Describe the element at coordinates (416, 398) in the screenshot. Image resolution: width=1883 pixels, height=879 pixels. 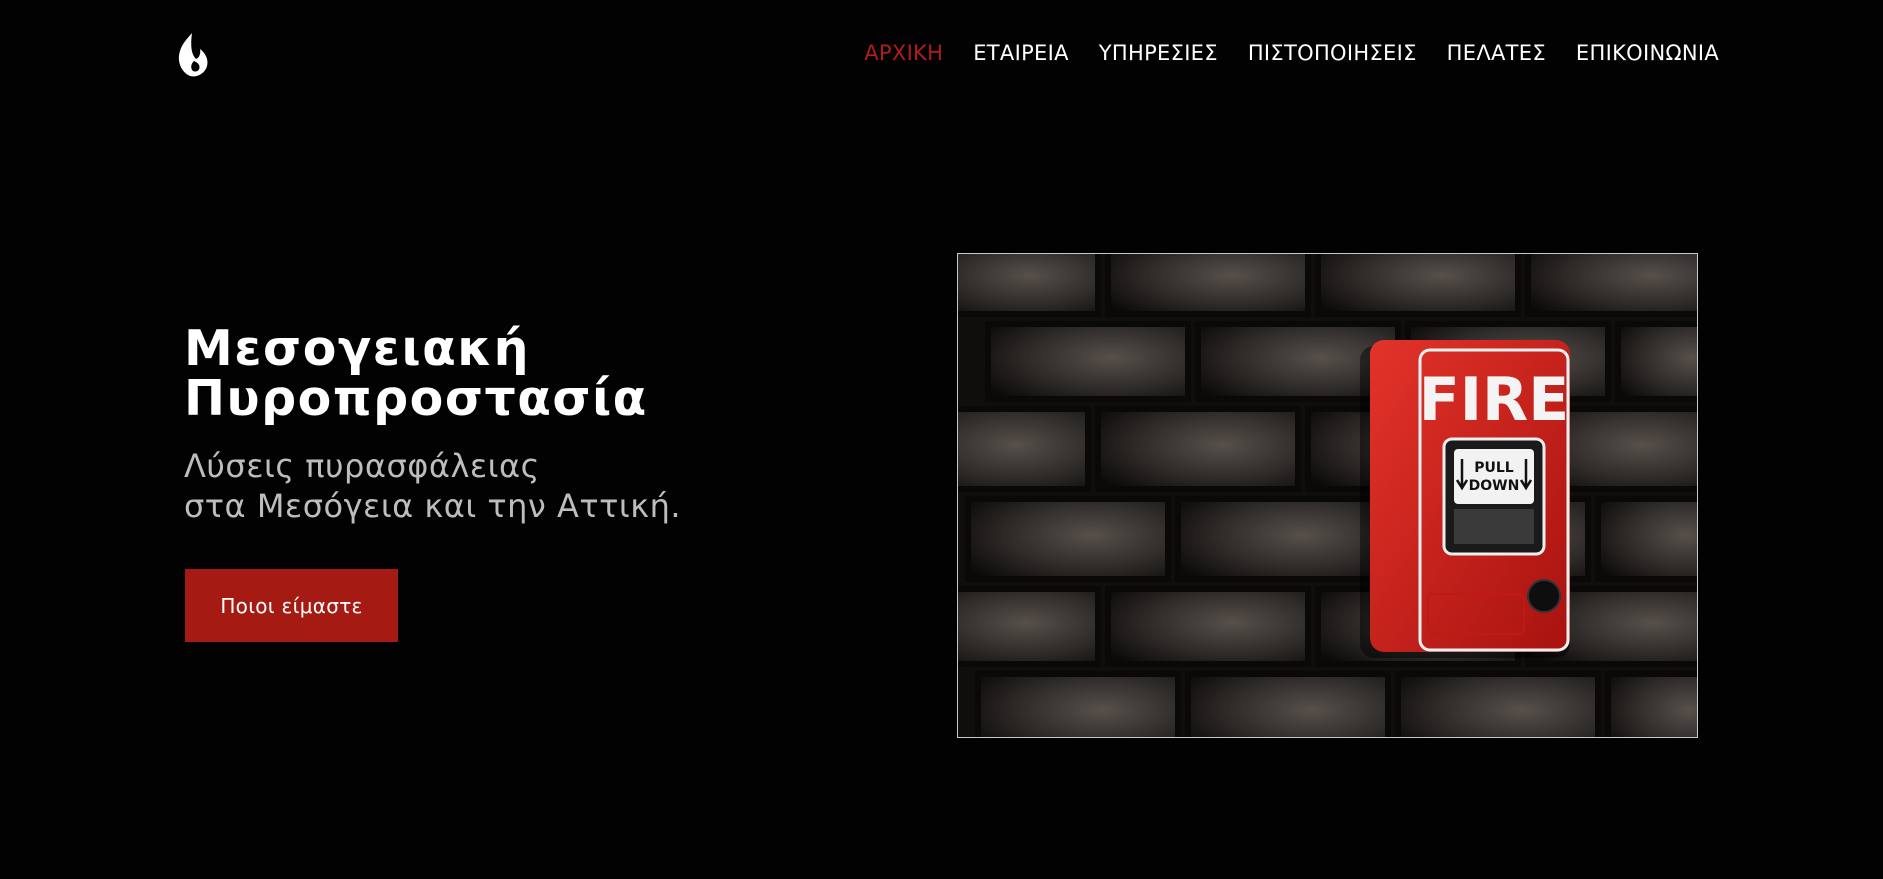
I see `hero-title-line2: Πυροπροστασία` at that location.